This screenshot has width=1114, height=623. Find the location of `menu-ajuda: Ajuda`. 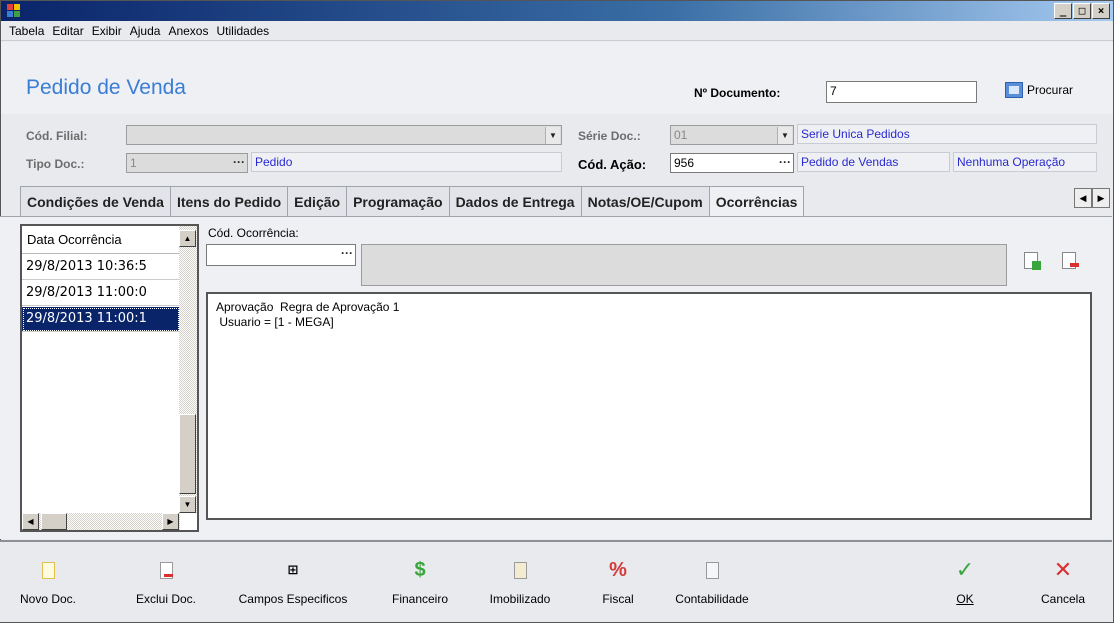

menu-ajuda: Ajuda is located at coordinates (145, 31).